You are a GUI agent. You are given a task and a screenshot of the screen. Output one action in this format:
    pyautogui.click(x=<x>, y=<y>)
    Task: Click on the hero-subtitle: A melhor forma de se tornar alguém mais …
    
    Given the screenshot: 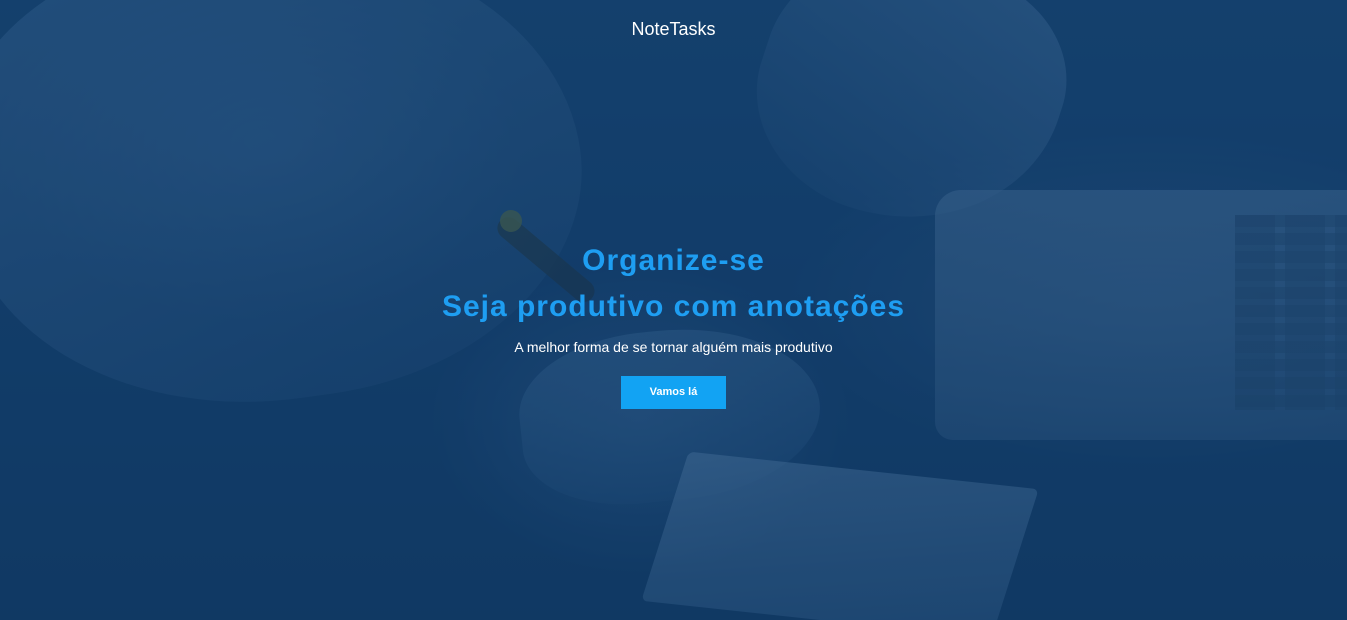 What is the action you would take?
    pyautogui.click(x=673, y=347)
    